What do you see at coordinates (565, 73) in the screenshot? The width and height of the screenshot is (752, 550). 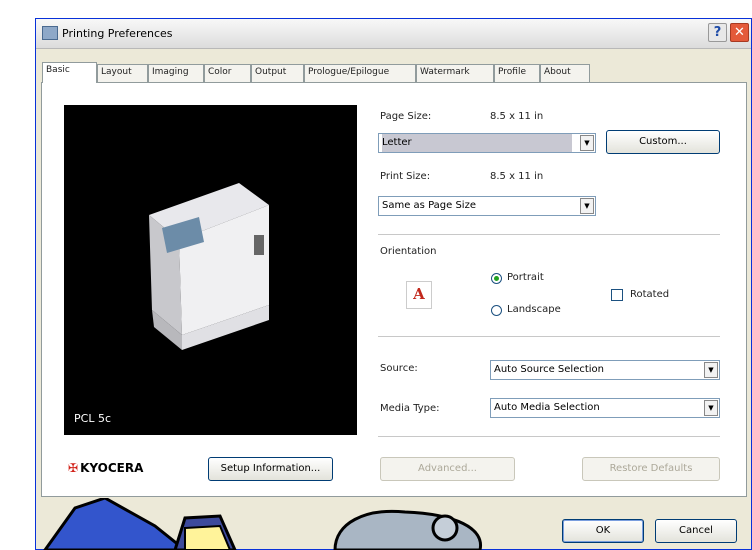 I see `tab-about: About` at bounding box center [565, 73].